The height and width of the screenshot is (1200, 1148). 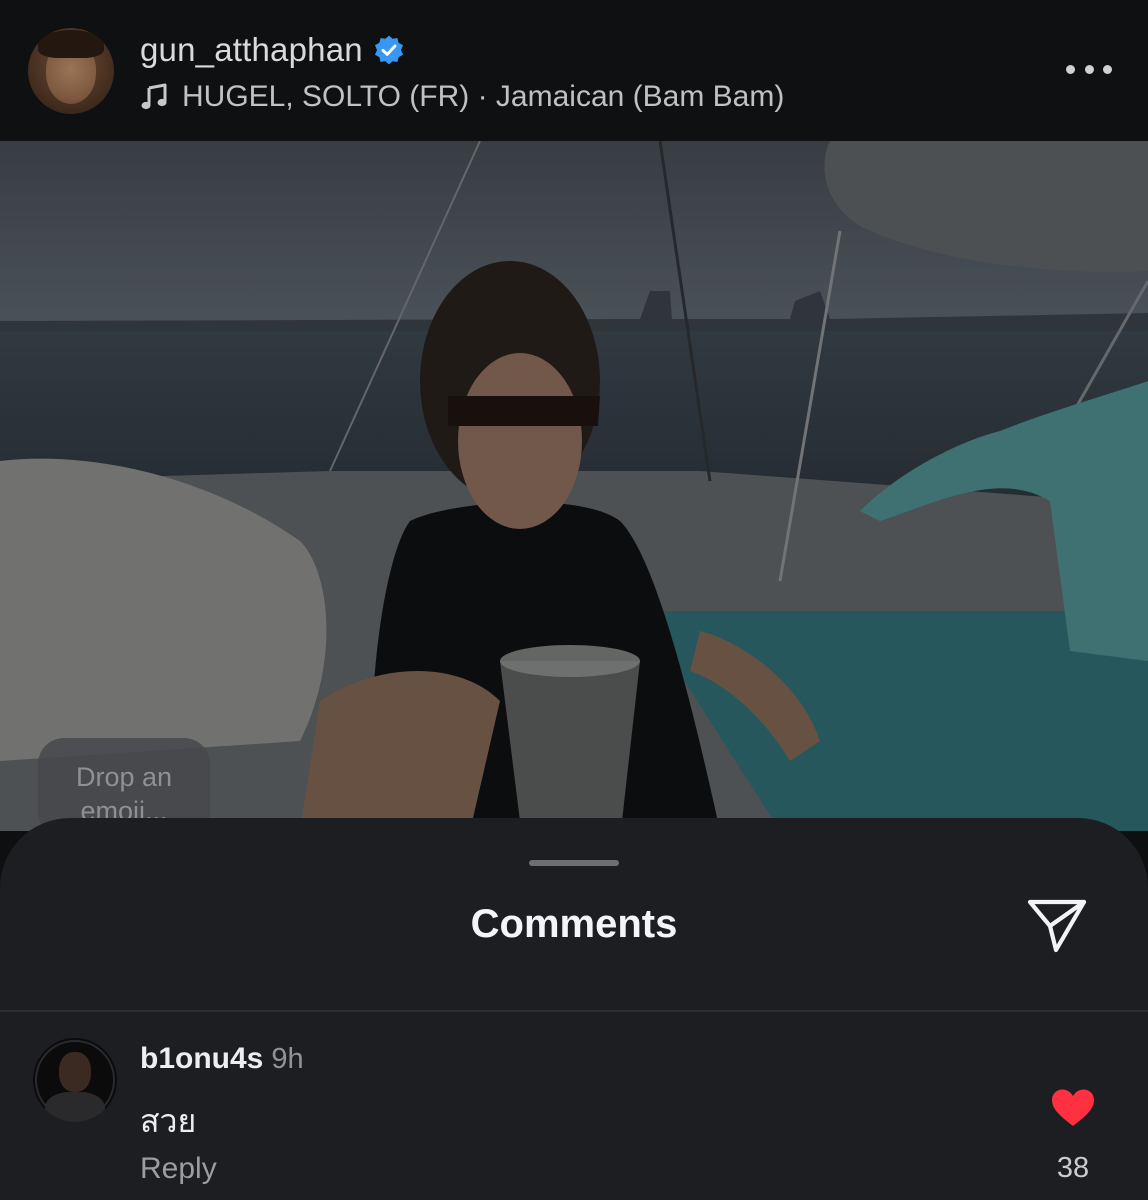 What do you see at coordinates (201, 1059) in the screenshot?
I see `commenter-username: b1onu4s` at bounding box center [201, 1059].